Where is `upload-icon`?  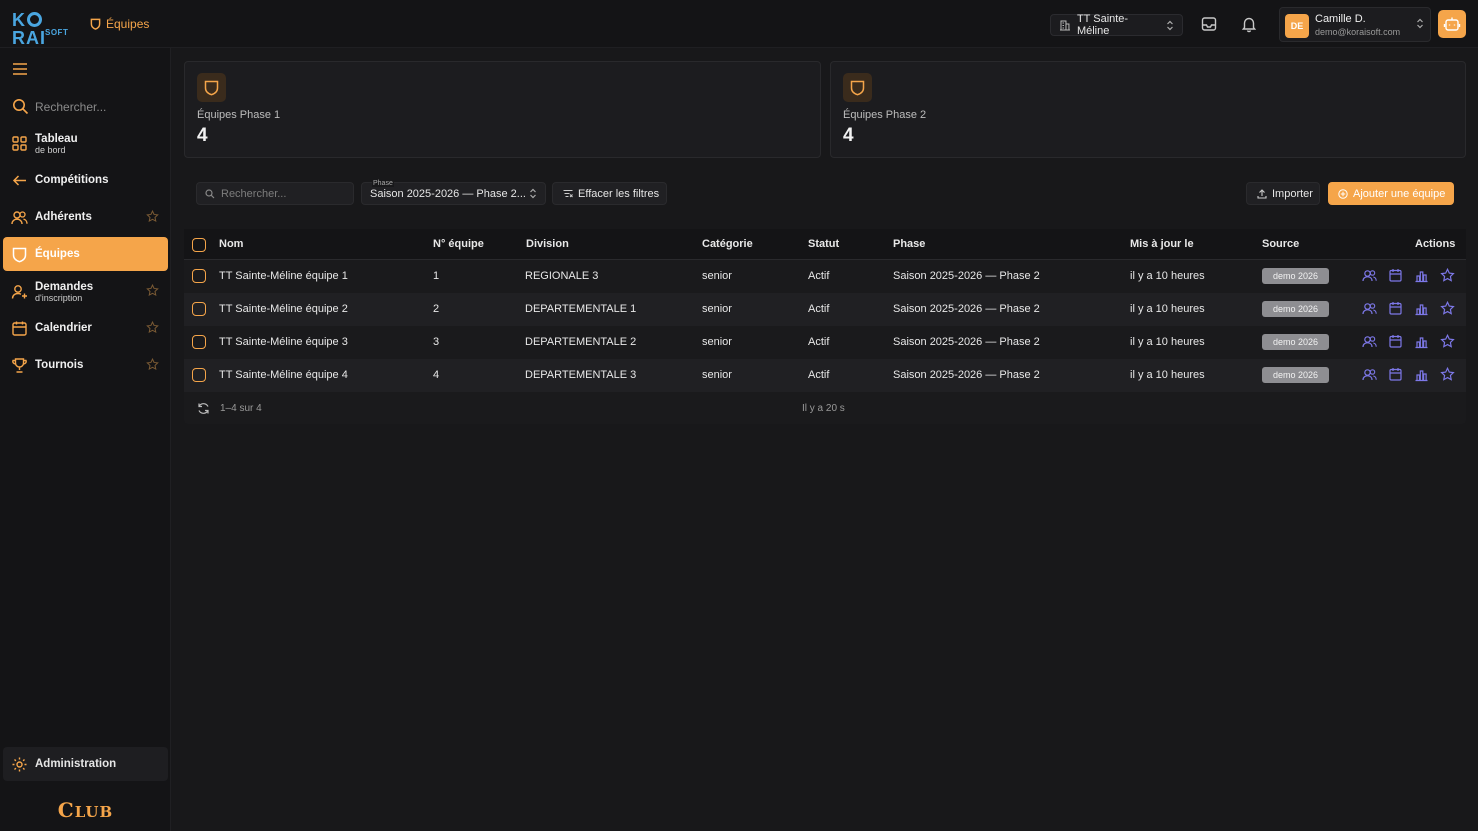 upload-icon is located at coordinates (1262, 193).